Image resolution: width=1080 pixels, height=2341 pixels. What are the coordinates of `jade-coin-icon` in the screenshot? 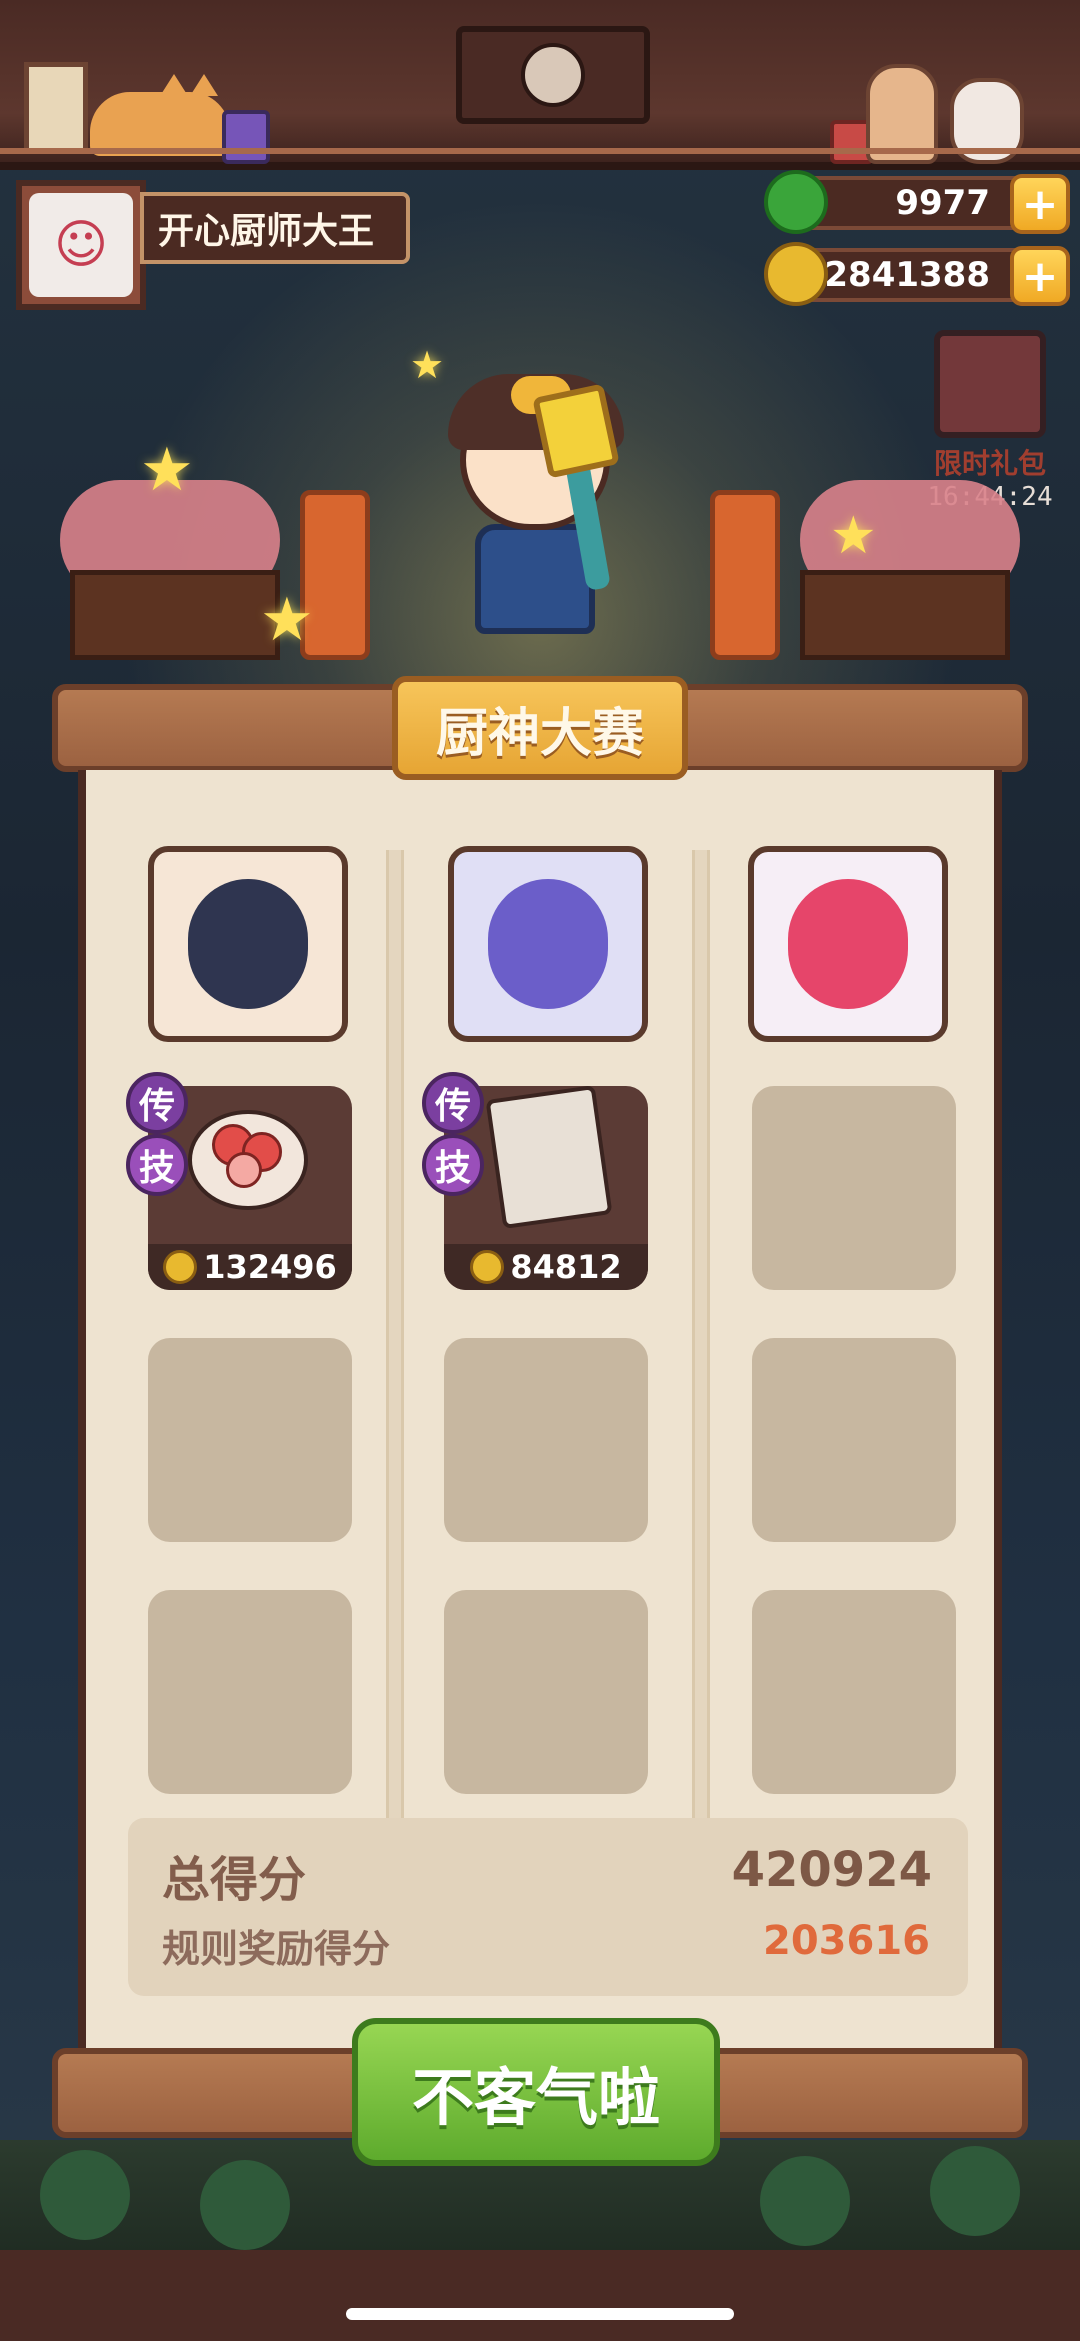 It's located at (796, 202).